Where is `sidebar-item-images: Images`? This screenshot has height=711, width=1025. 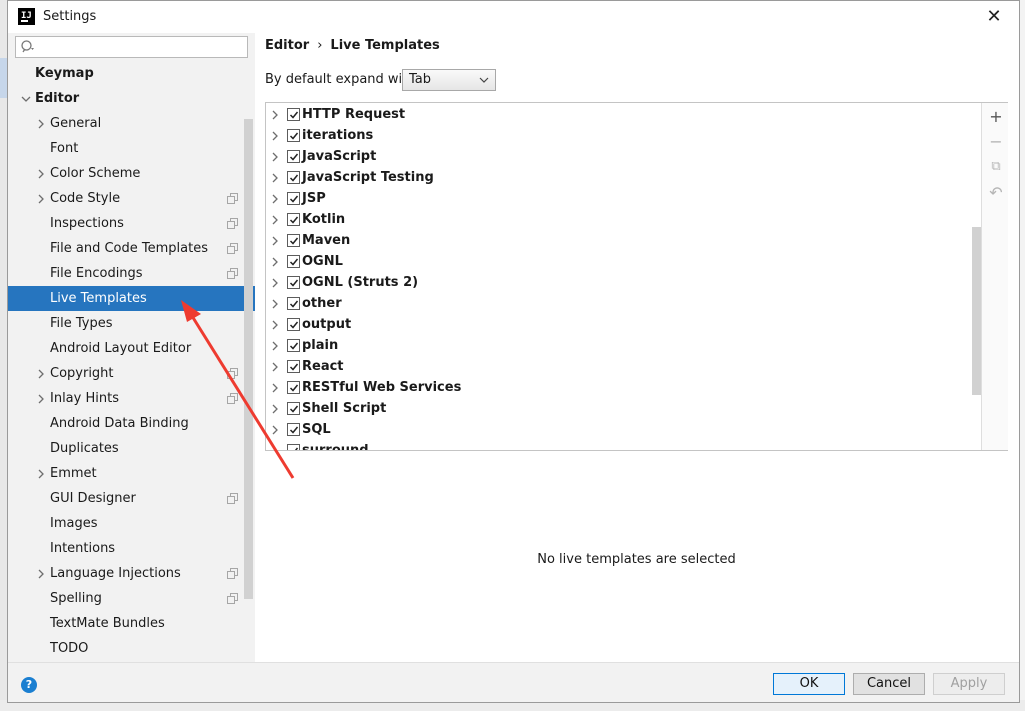 sidebar-item-images: Images is located at coordinates (131, 523).